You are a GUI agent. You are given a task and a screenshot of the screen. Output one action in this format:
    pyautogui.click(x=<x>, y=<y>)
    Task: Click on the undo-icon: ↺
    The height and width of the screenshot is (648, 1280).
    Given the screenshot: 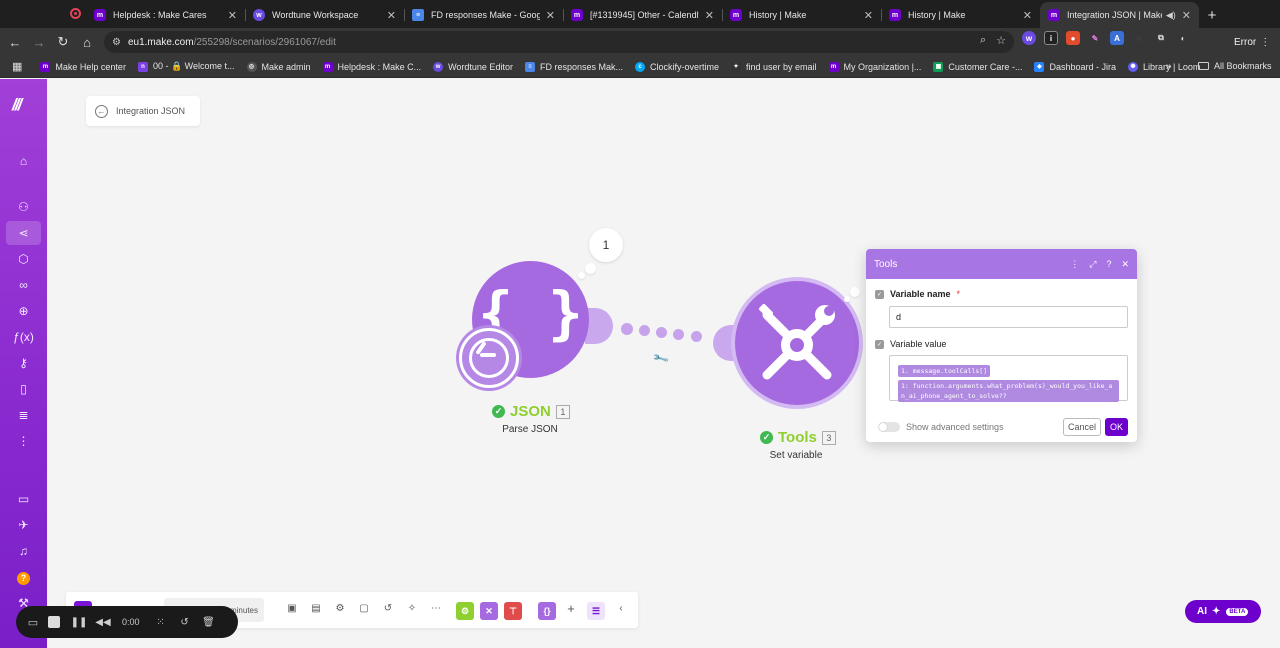 What is the action you would take?
    pyautogui.click(x=388, y=608)
    